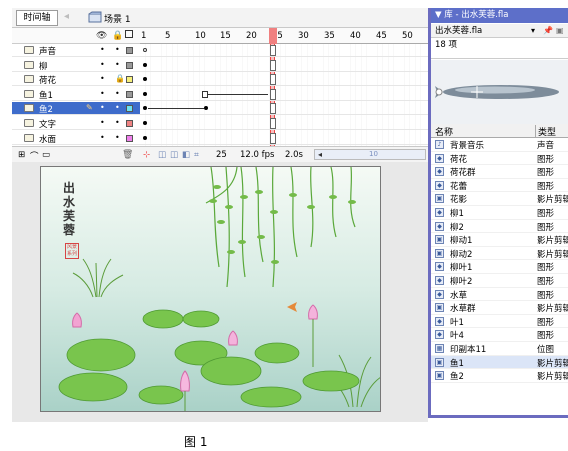 The image size is (568, 451). Describe the element at coordinates (548, 31) in the screenshot. I see `pin-icon: 📌` at that location.